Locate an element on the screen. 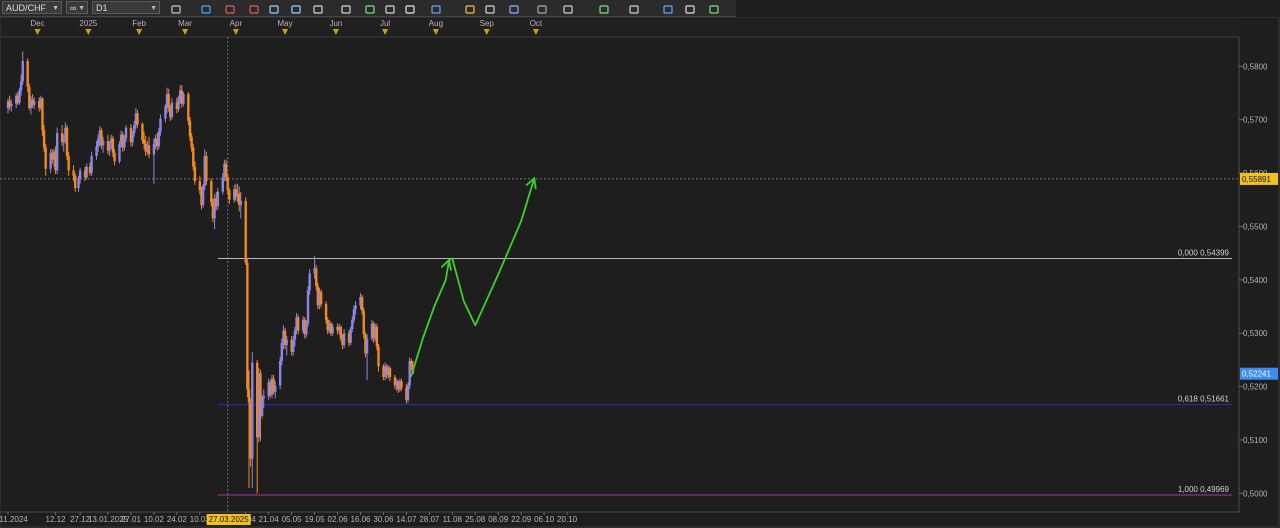  shape-icon is located at coordinates (604, 8).